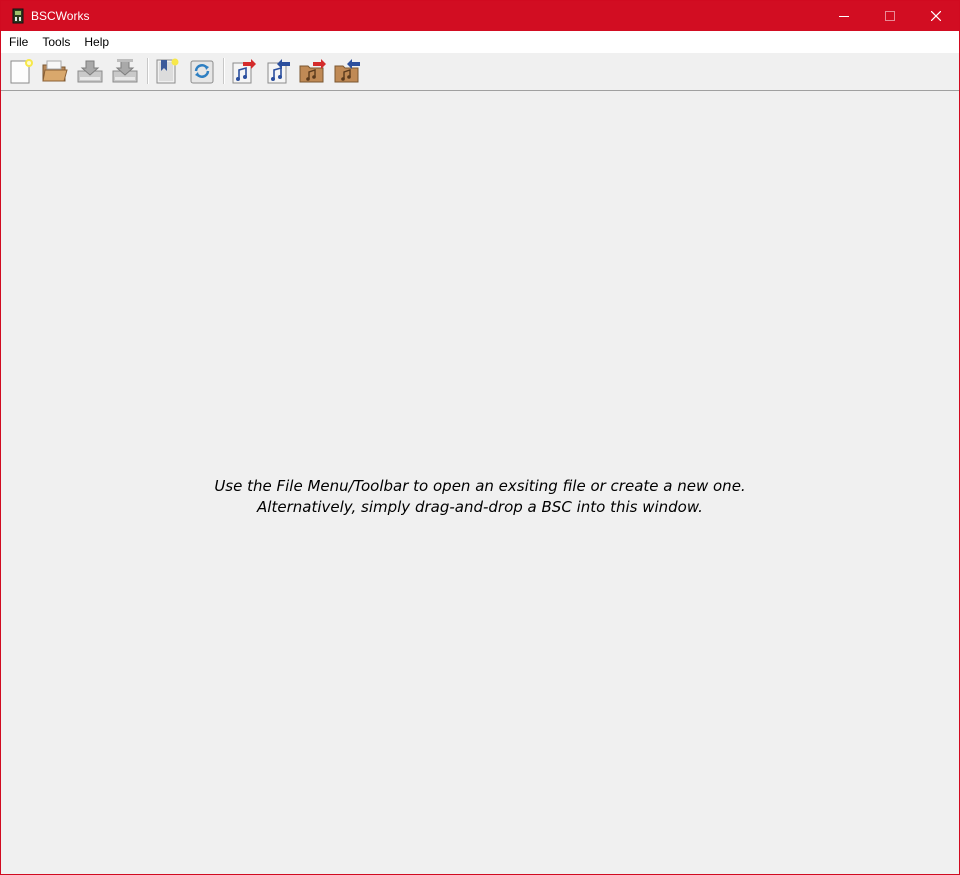 This screenshot has width=960, height=875. I want to click on toolbar, so click(480, 72).